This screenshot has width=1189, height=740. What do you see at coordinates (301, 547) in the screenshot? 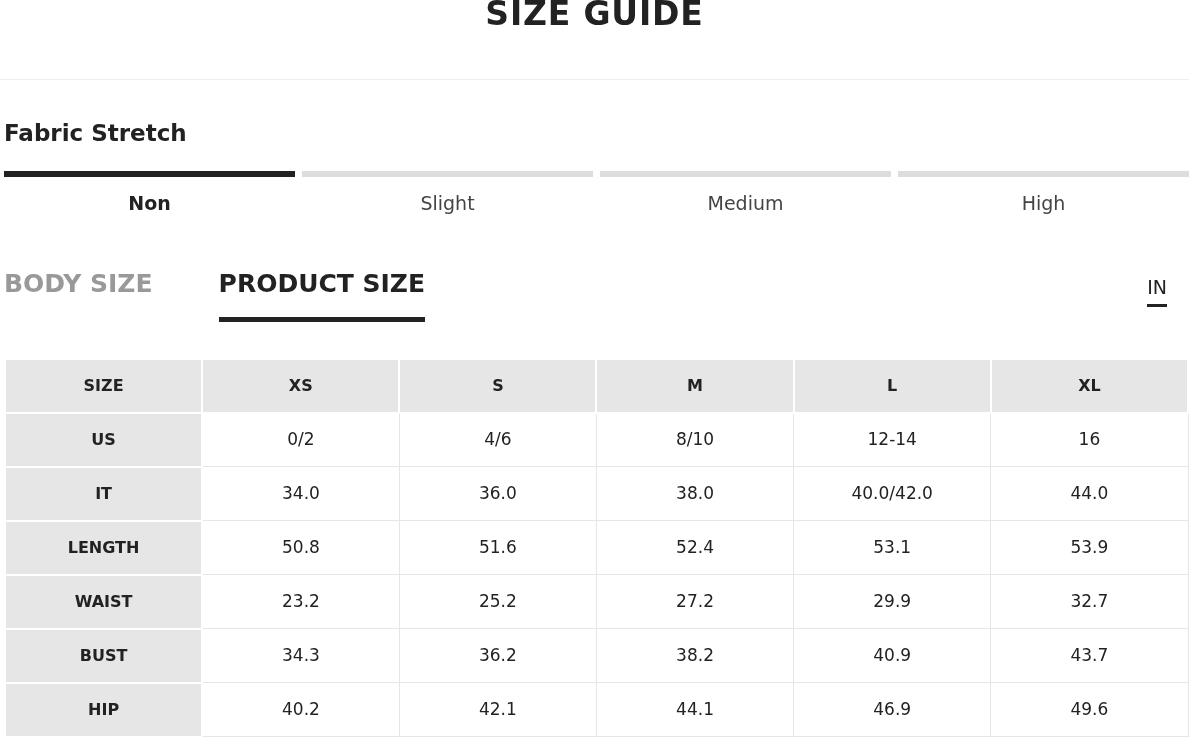
I see `table-cell: 50.8` at bounding box center [301, 547].